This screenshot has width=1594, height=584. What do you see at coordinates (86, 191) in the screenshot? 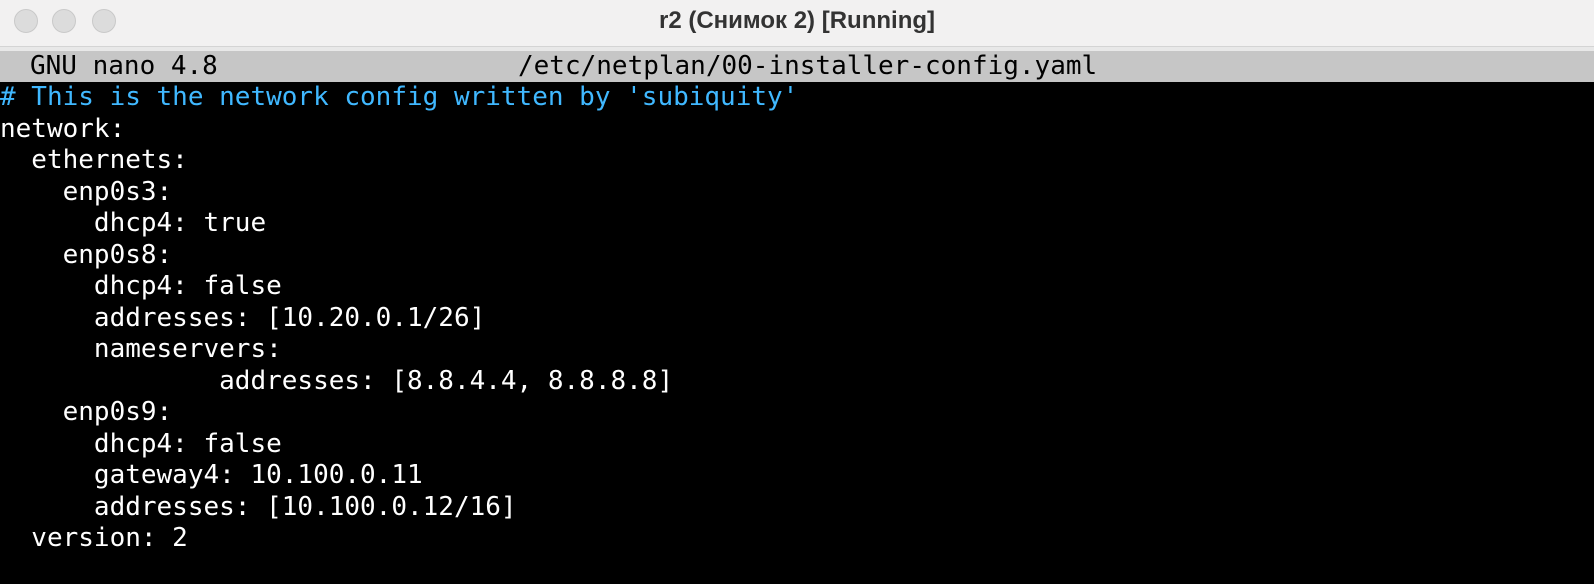
I see `file-line: enp0s3:` at bounding box center [86, 191].